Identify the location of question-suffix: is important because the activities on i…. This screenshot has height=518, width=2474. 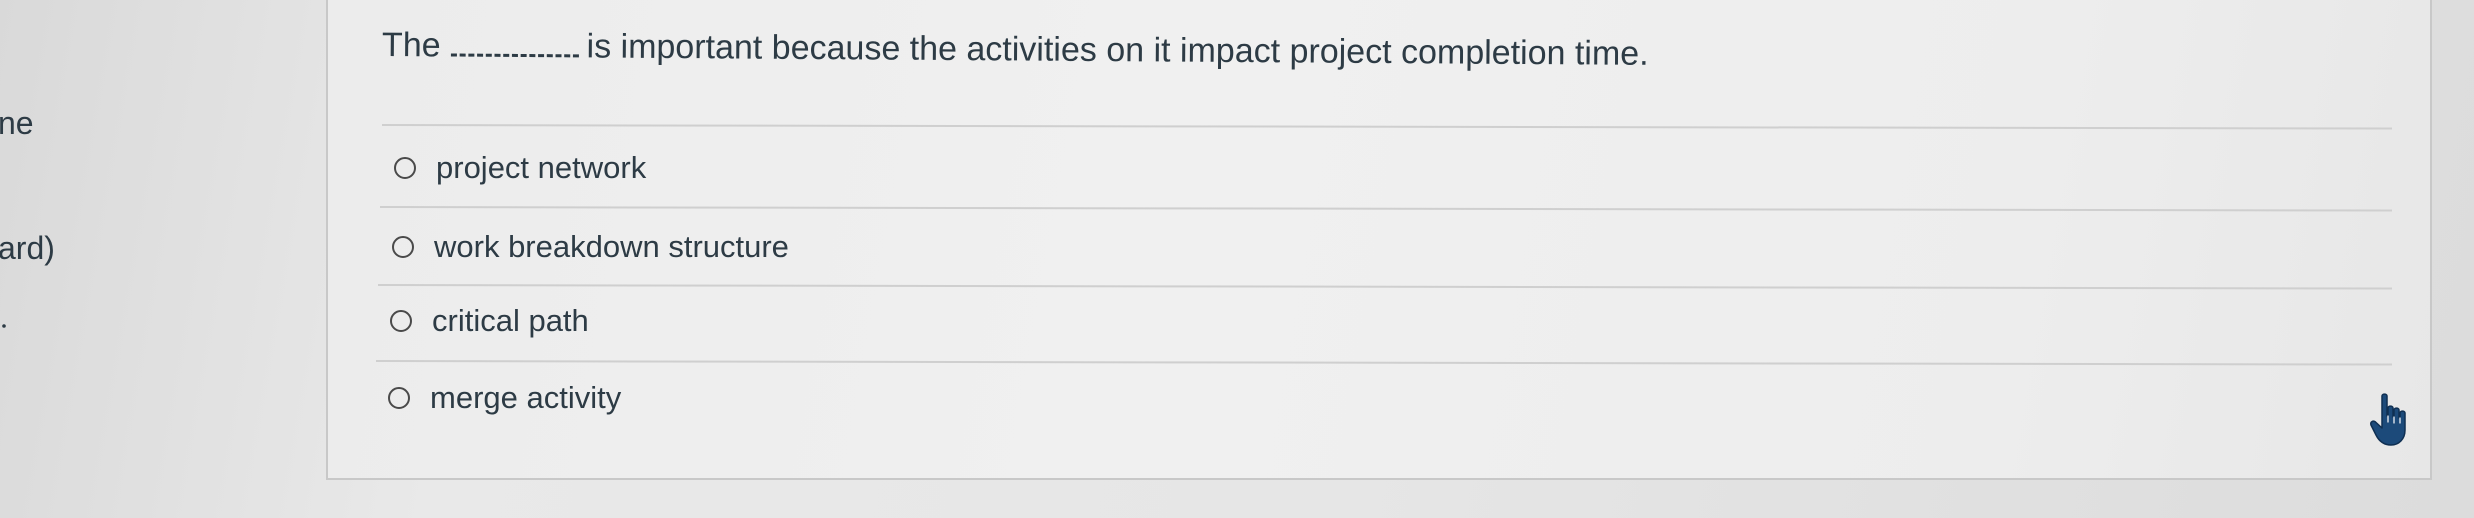
(1117, 50).